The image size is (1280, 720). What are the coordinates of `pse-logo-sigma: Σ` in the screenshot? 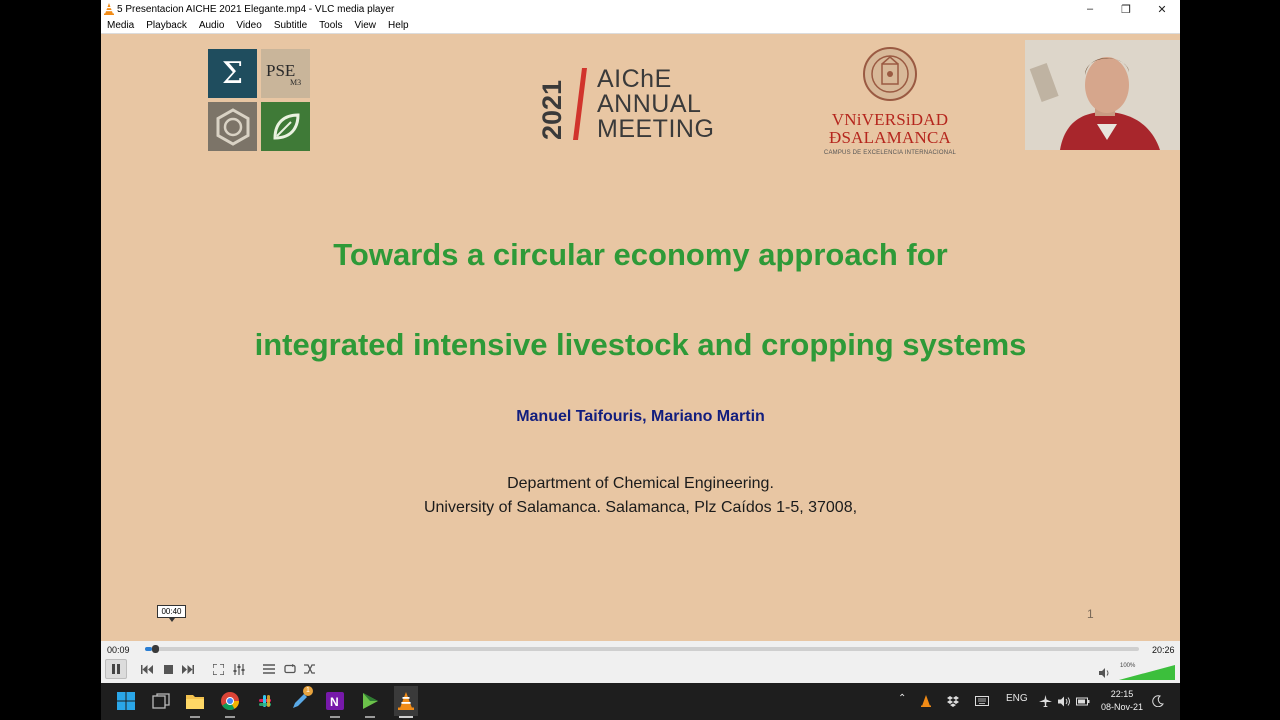 It's located at (232, 73).